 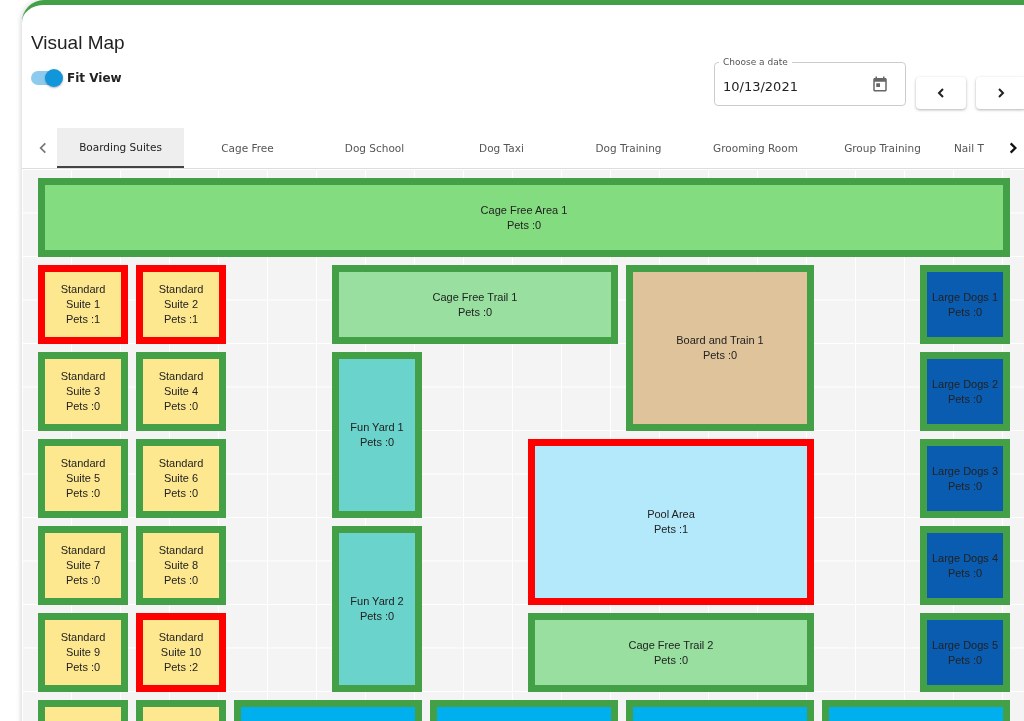 What do you see at coordinates (120, 148) in the screenshot?
I see `tab: Boarding Suites` at bounding box center [120, 148].